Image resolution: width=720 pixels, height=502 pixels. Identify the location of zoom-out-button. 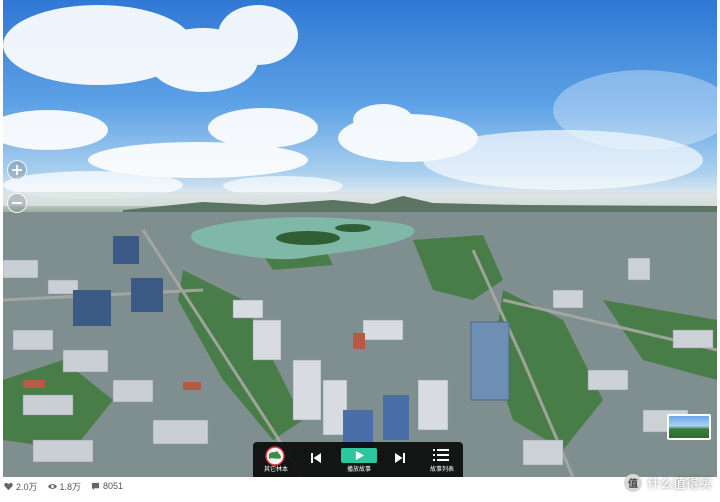
(17, 203).